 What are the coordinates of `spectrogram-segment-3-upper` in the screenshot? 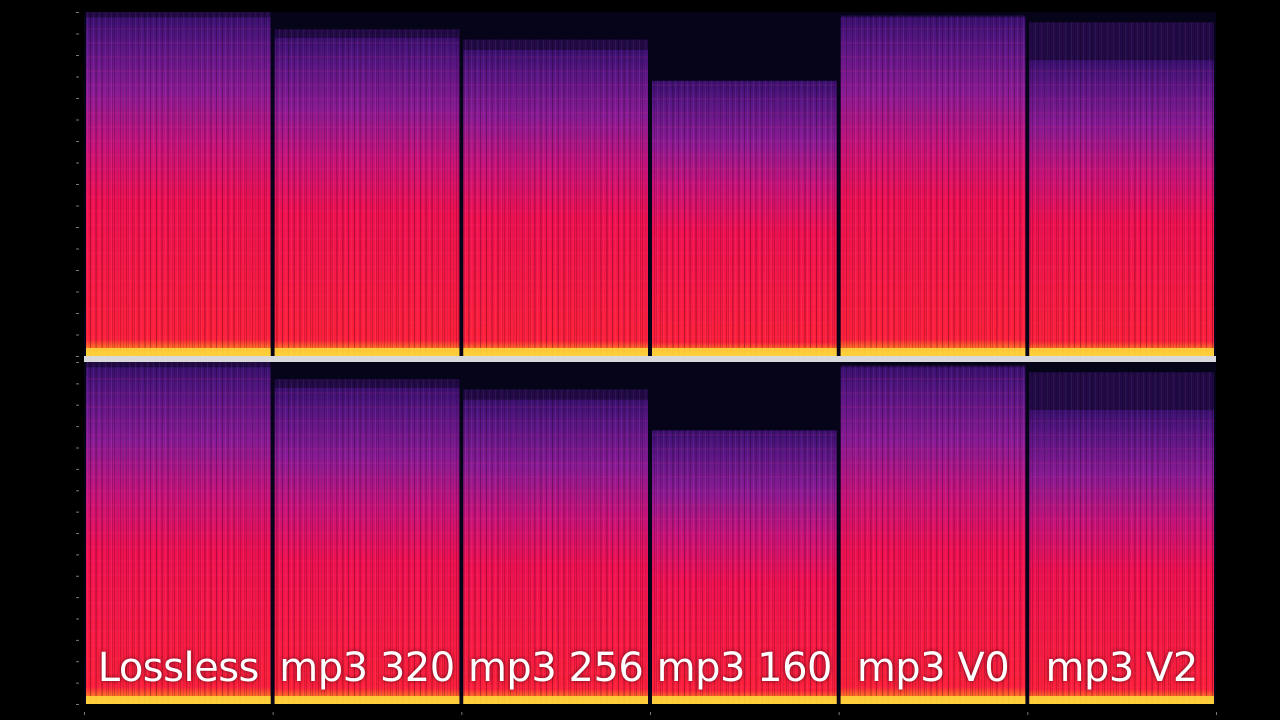 It's located at (744, 218).